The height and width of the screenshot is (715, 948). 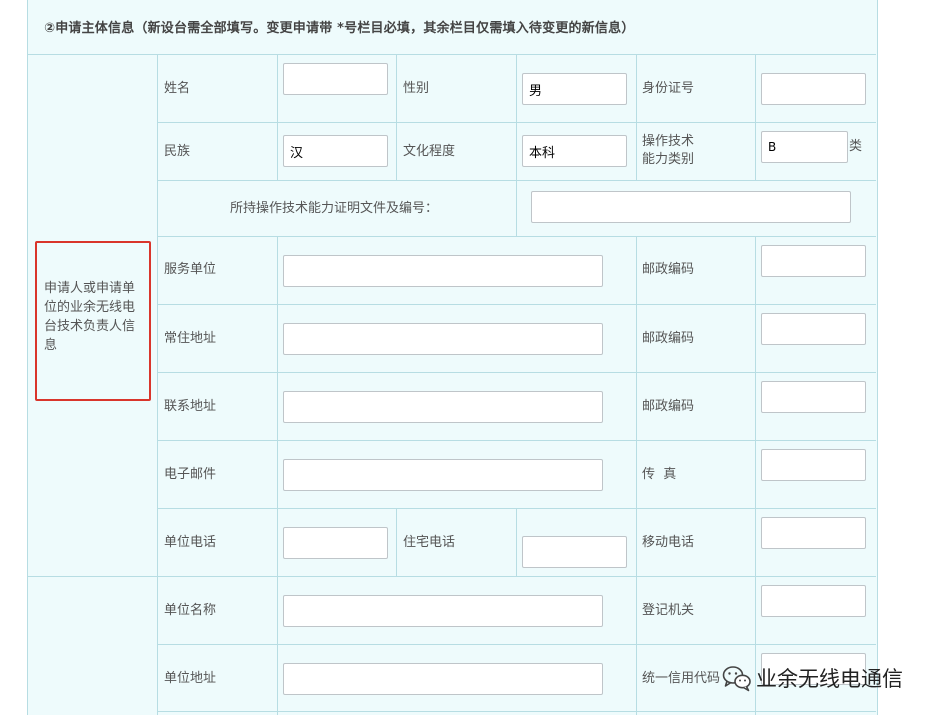 What do you see at coordinates (443, 475) in the screenshot?
I see `email-input` at bounding box center [443, 475].